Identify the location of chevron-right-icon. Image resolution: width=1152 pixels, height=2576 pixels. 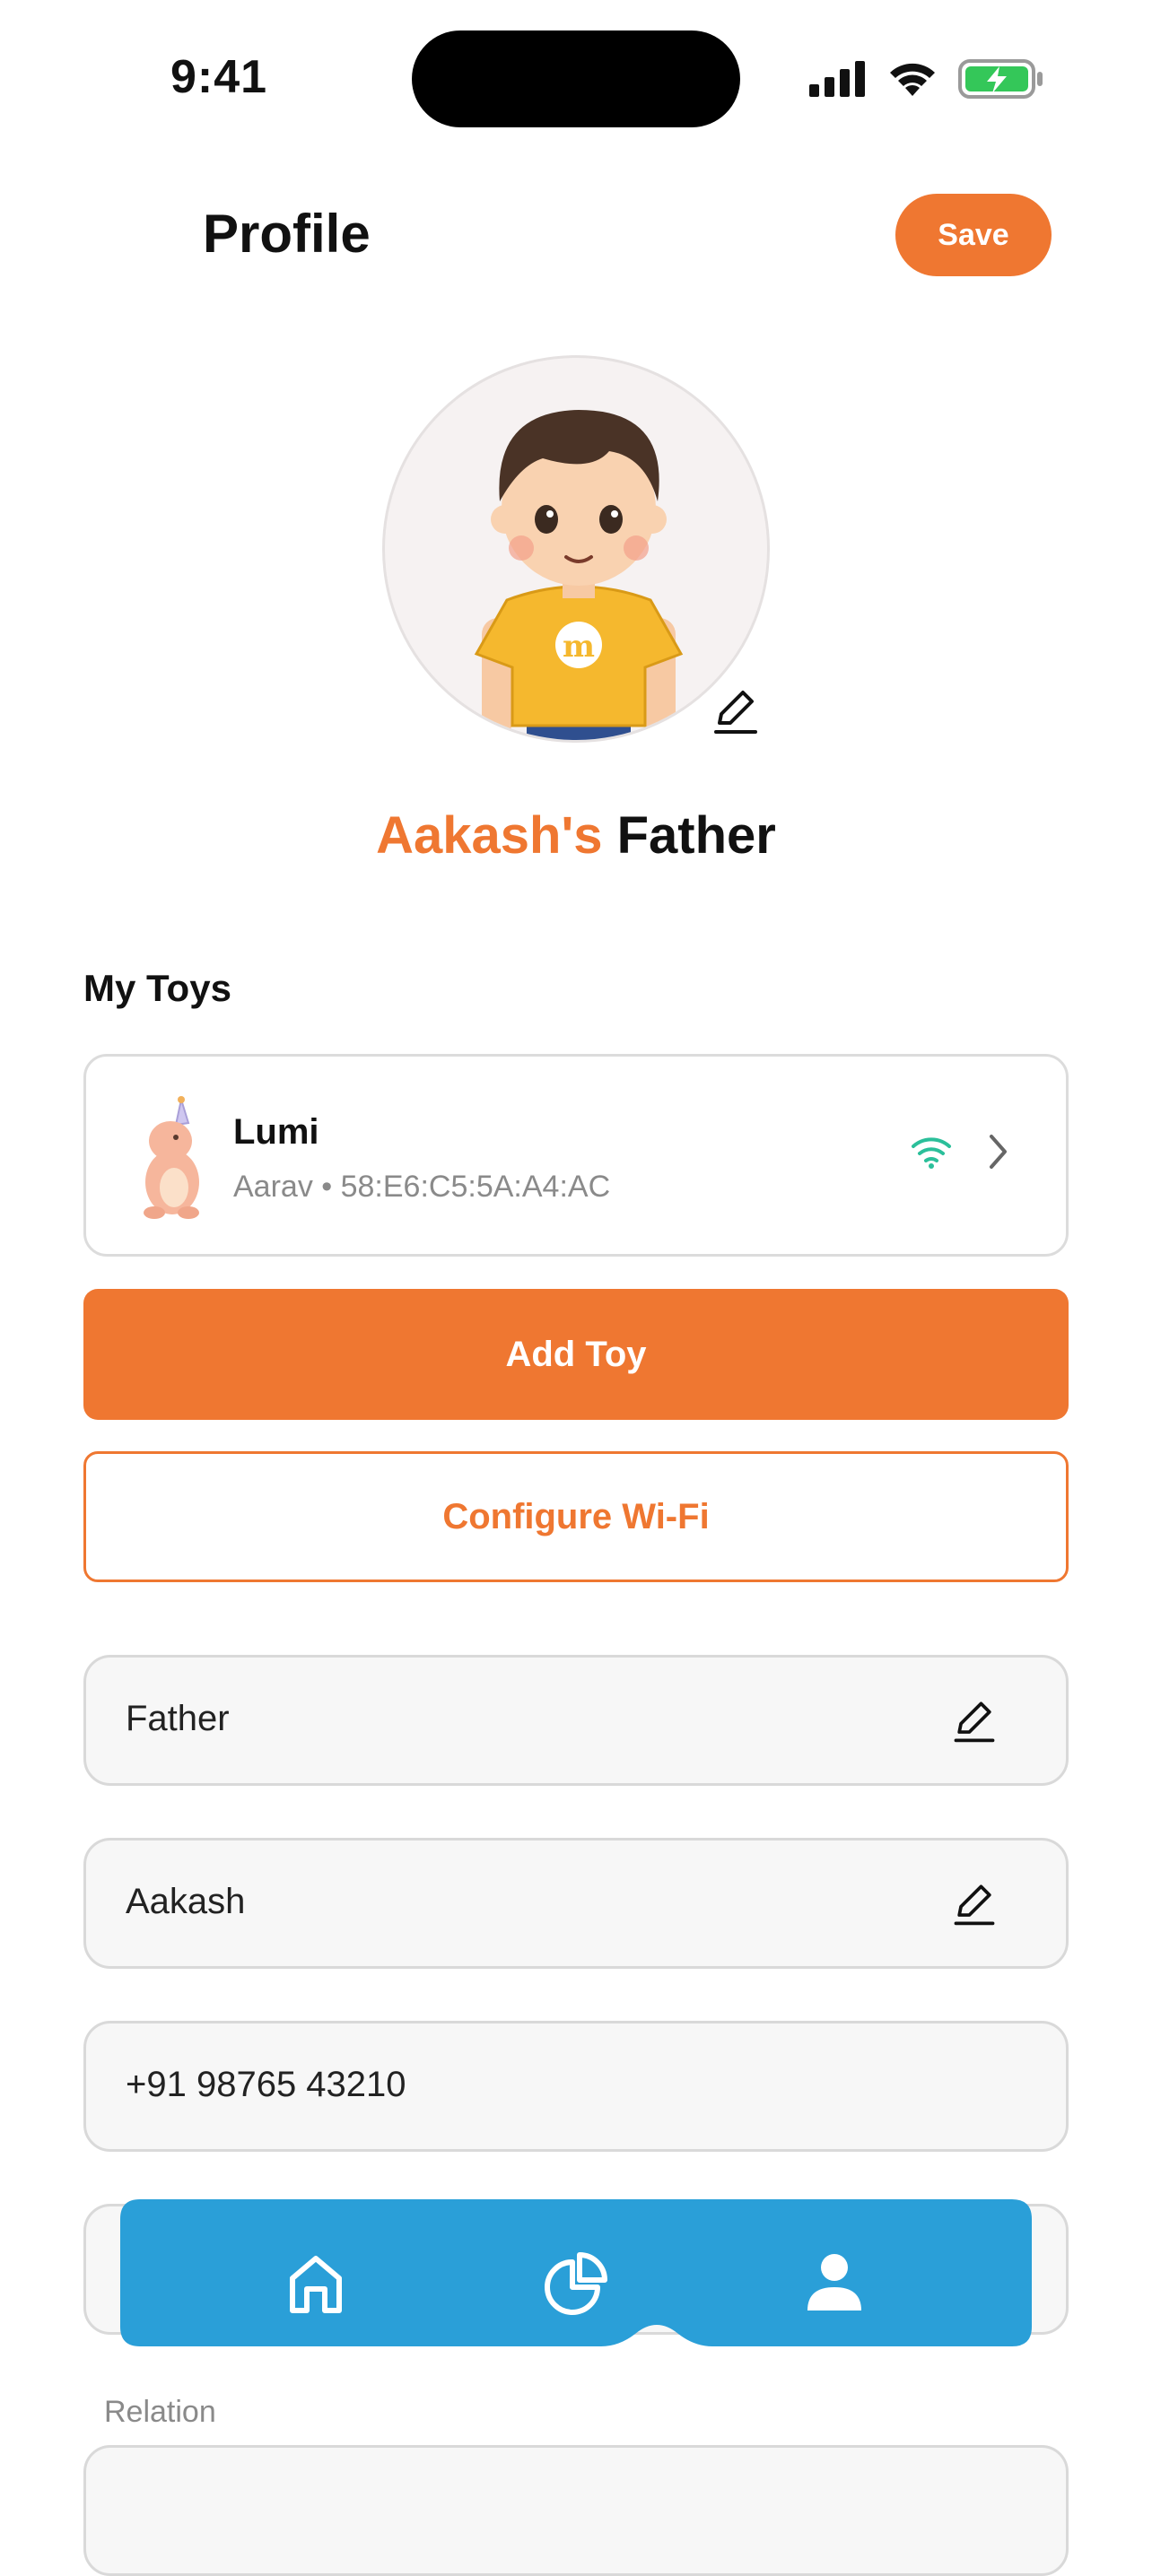
(998, 1151).